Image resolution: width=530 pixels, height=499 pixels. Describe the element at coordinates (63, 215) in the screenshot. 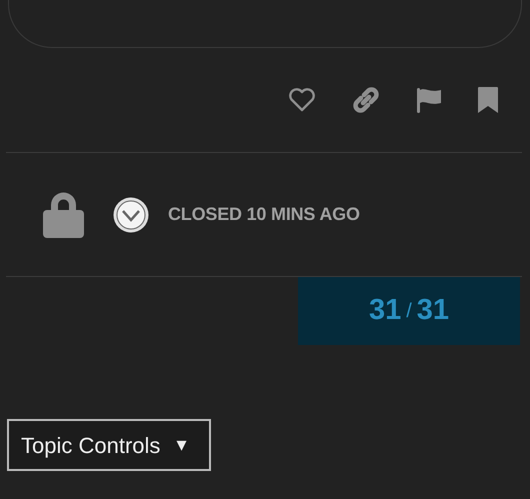

I see `lock-icon` at that location.